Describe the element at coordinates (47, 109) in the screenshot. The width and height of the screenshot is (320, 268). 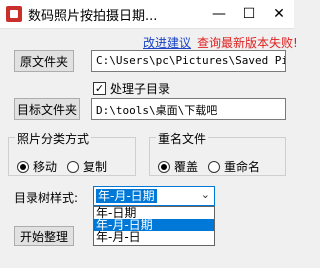
I see `target-folder-button: 目标文件夹` at that location.